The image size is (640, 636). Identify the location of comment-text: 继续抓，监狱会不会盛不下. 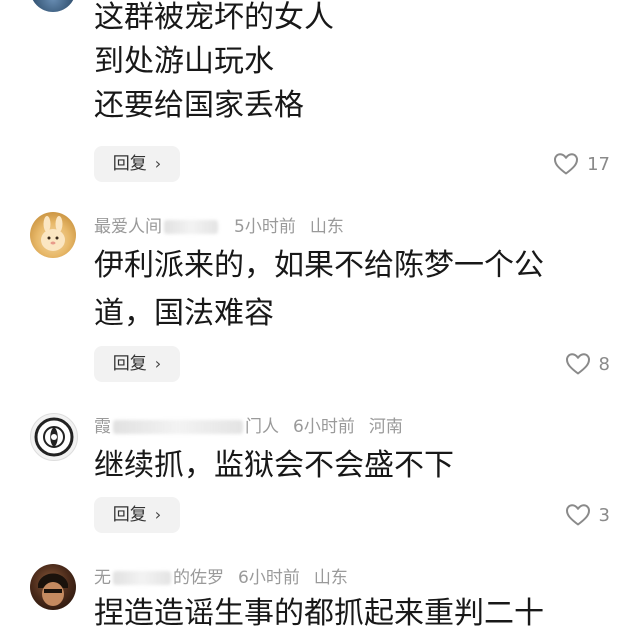
(274, 466).